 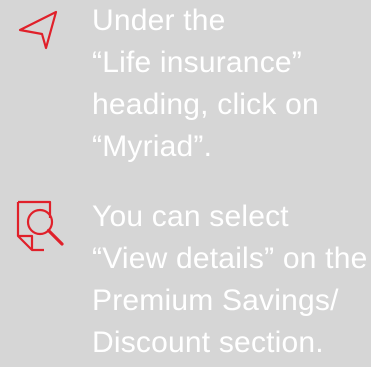 I want to click on document-search-icon, so click(x=40, y=226).